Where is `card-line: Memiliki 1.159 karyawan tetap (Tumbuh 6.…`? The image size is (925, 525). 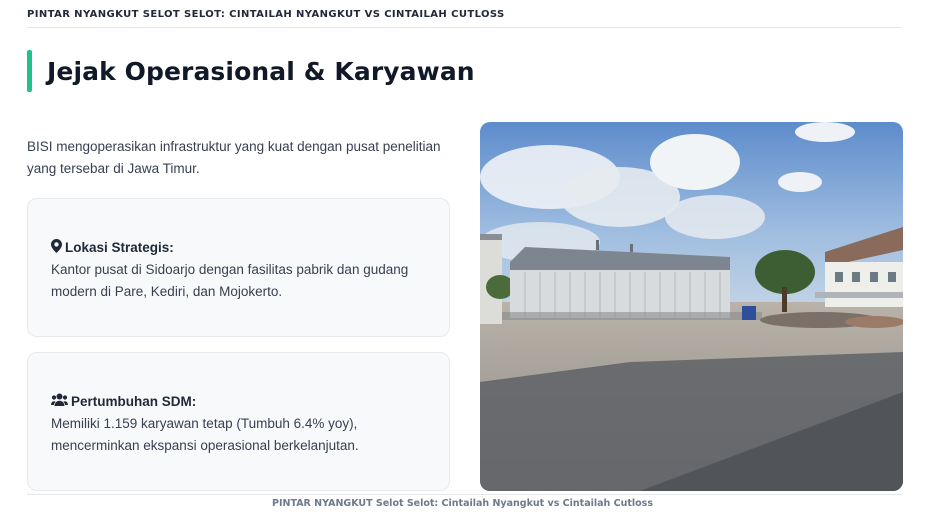
card-line: Memiliki 1.159 karyawan tetap (Tumbuh 6.… is located at coordinates (204, 423).